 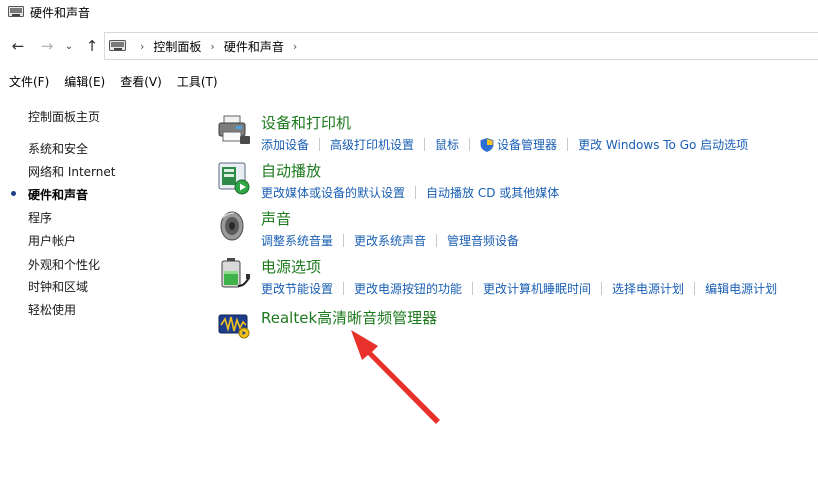 I want to click on link-autoplay-cd: 自动播放 CD 或其他媒体, so click(x=492, y=192).